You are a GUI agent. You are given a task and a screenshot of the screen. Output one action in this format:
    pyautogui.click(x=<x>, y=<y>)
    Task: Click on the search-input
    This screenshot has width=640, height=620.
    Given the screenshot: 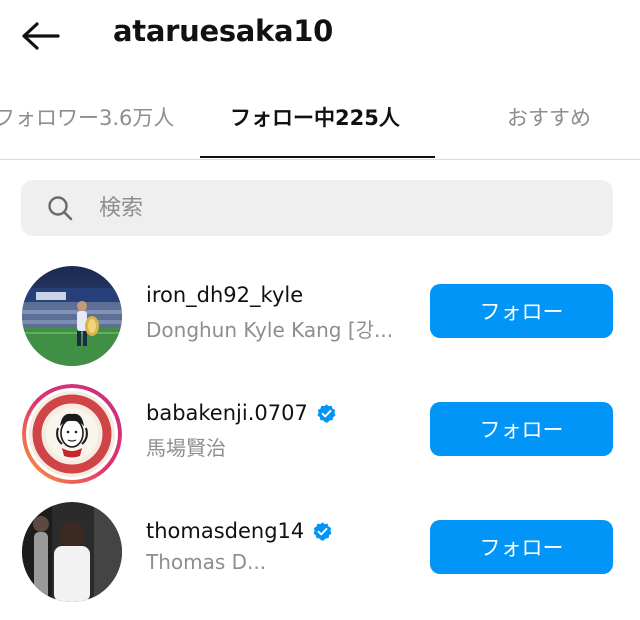 What is the action you would take?
    pyautogui.click(x=349, y=208)
    